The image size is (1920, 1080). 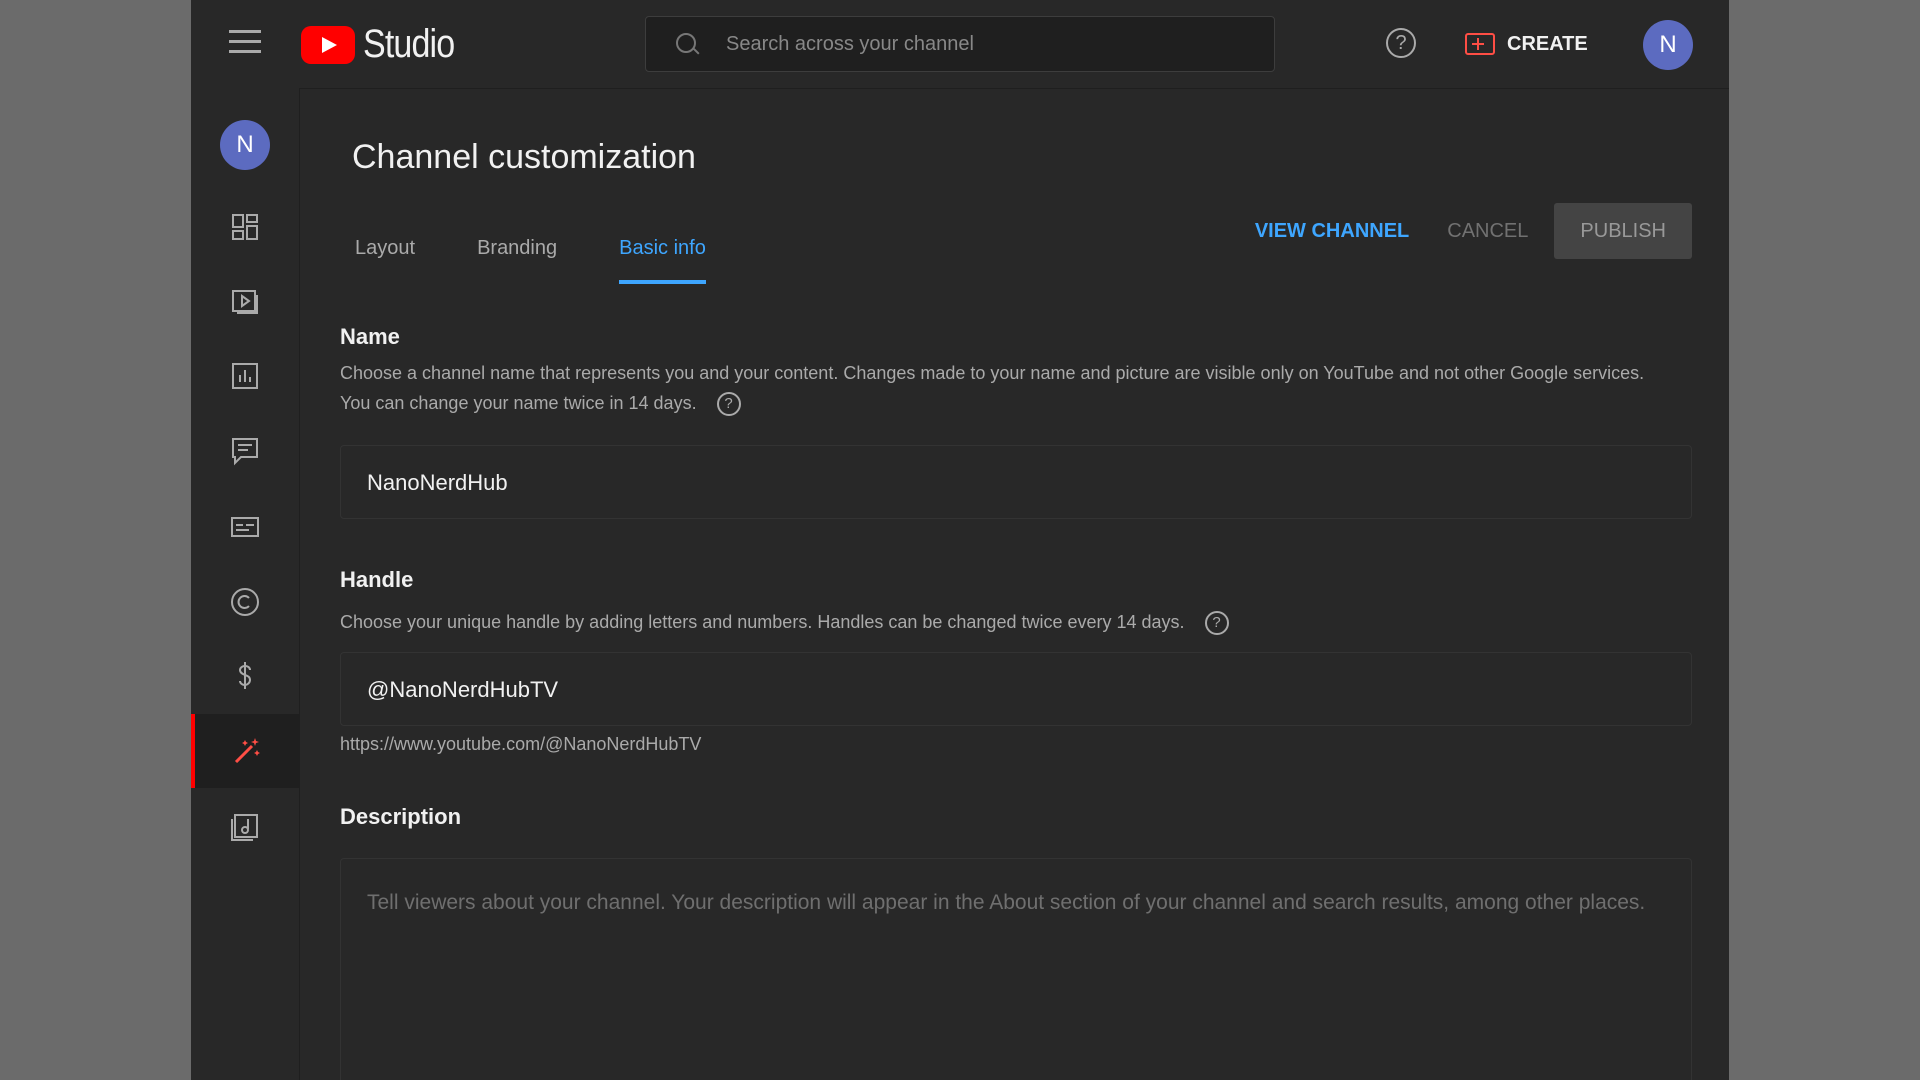 What do you see at coordinates (245, 42) in the screenshot?
I see `menu-icon` at bounding box center [245, 42].